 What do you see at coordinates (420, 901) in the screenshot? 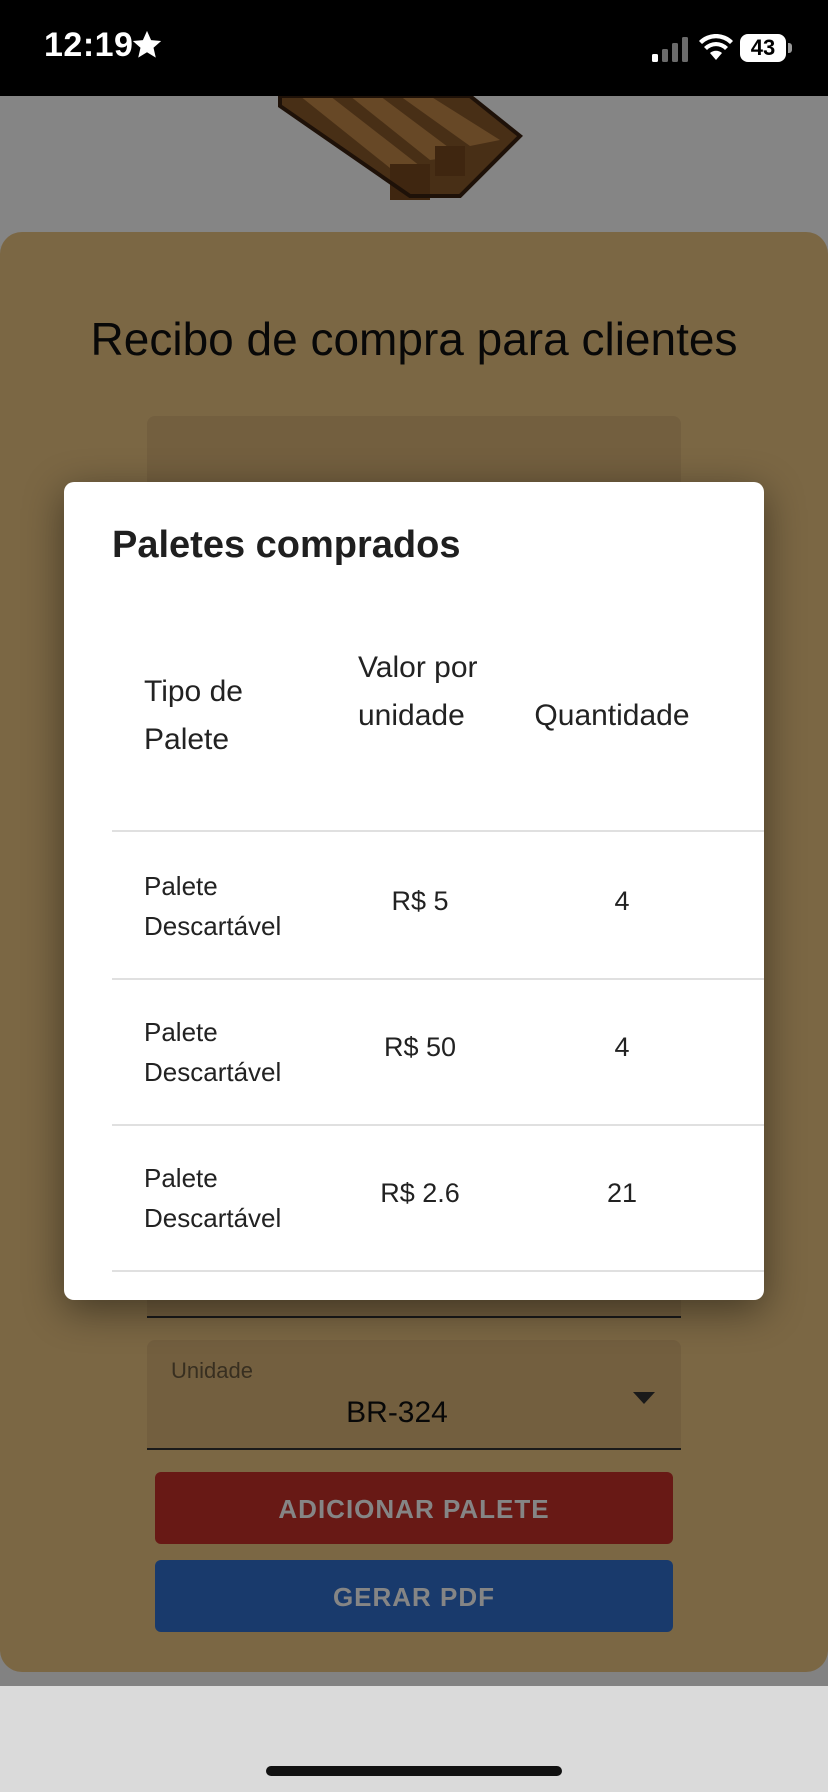
I see `cell-value: R$ 5` at bounding box center [420, 901].